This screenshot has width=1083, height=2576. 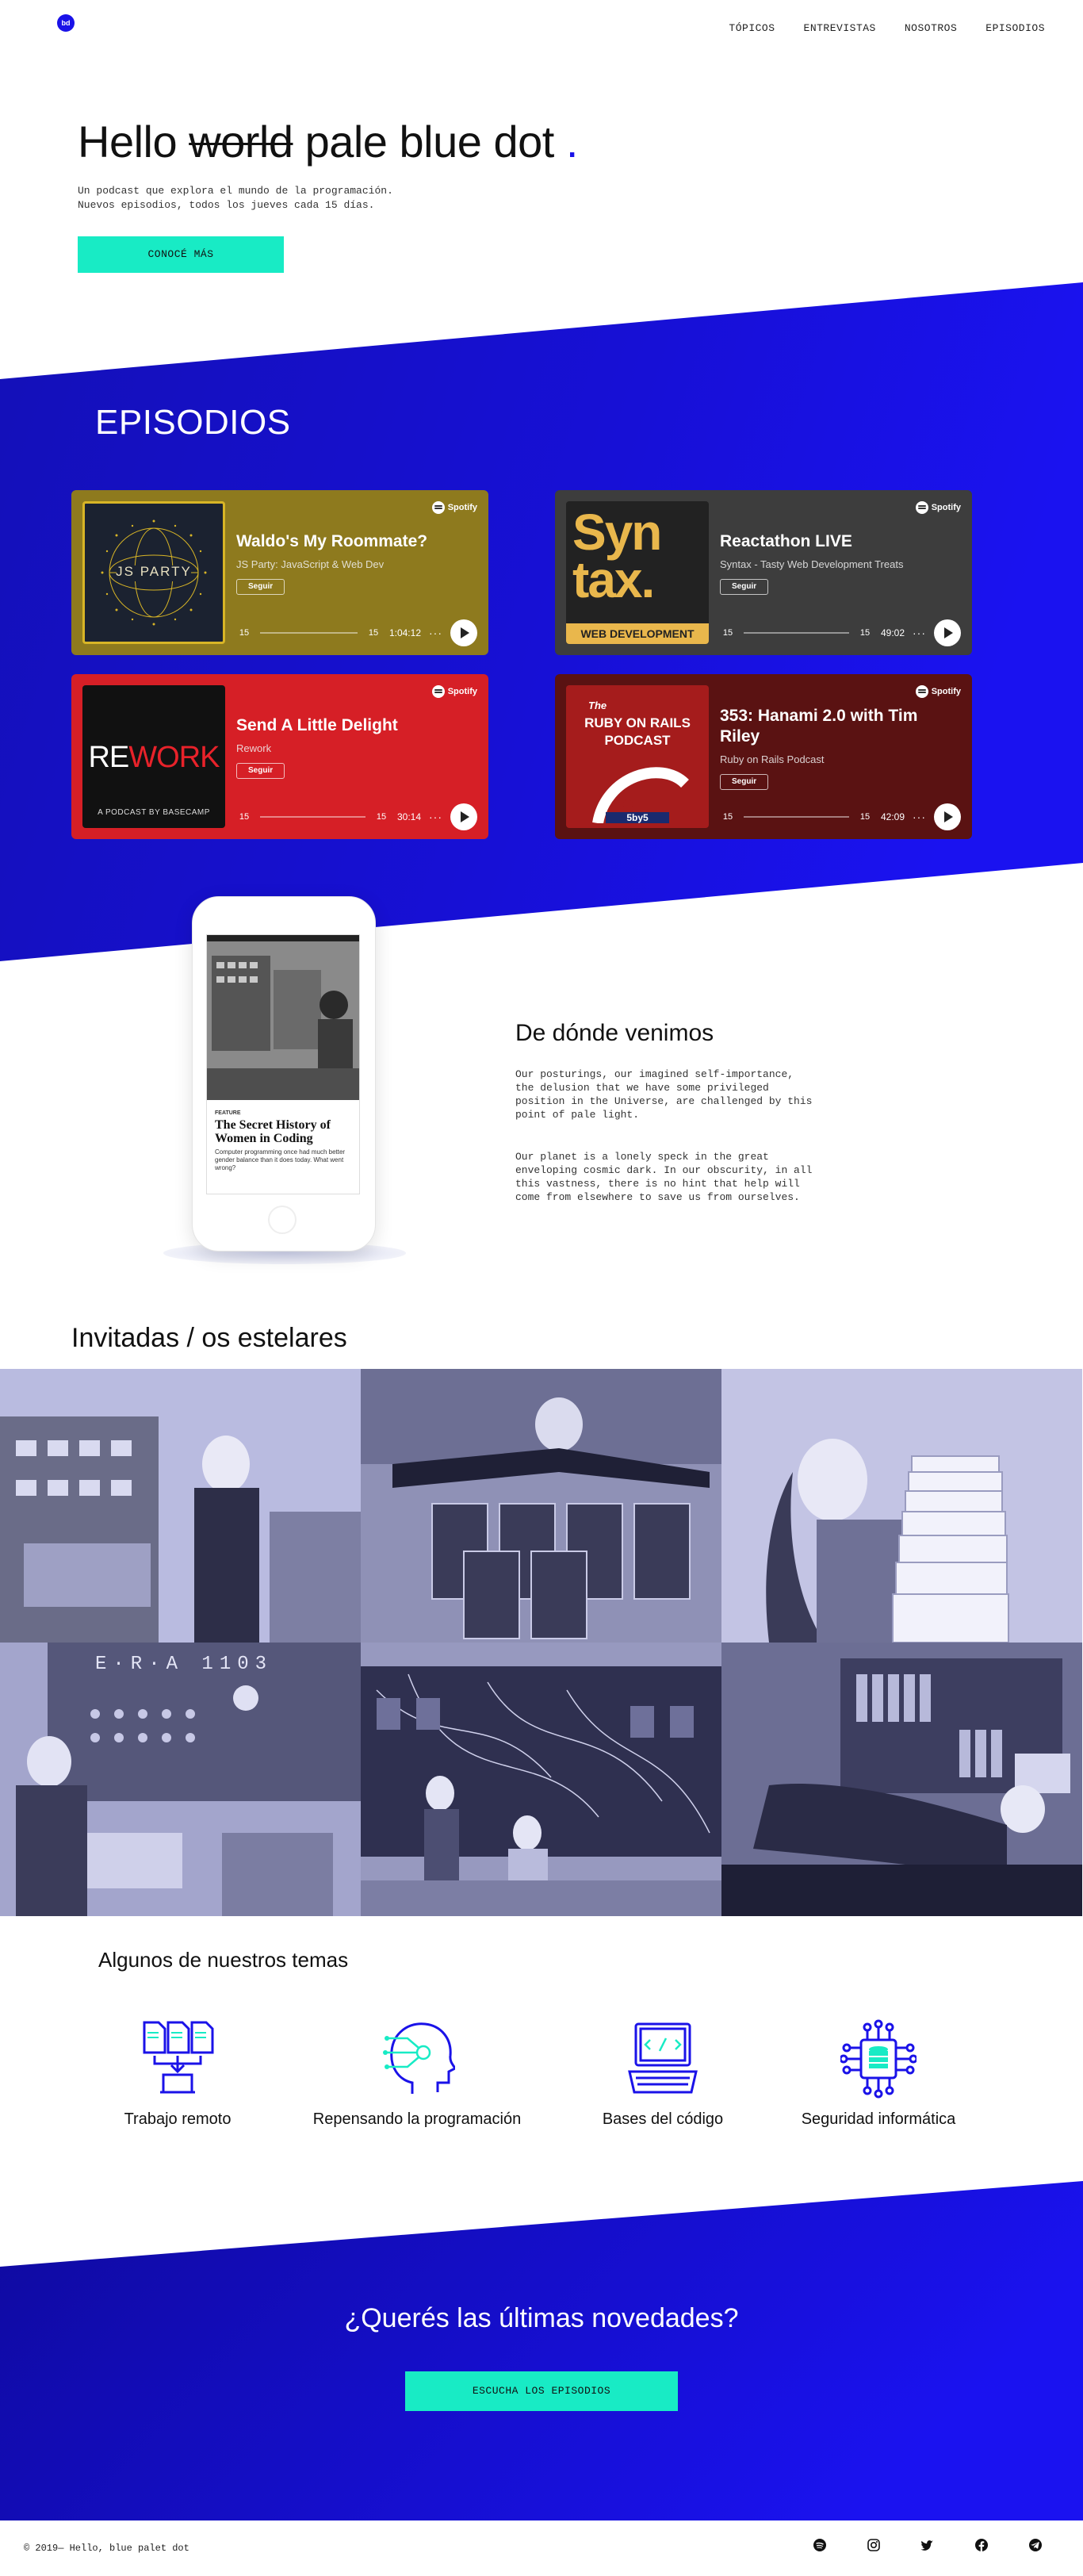 I want to click on episode-show: Syntax - Tasty Web Development Treats, so click(x=811, y=564).